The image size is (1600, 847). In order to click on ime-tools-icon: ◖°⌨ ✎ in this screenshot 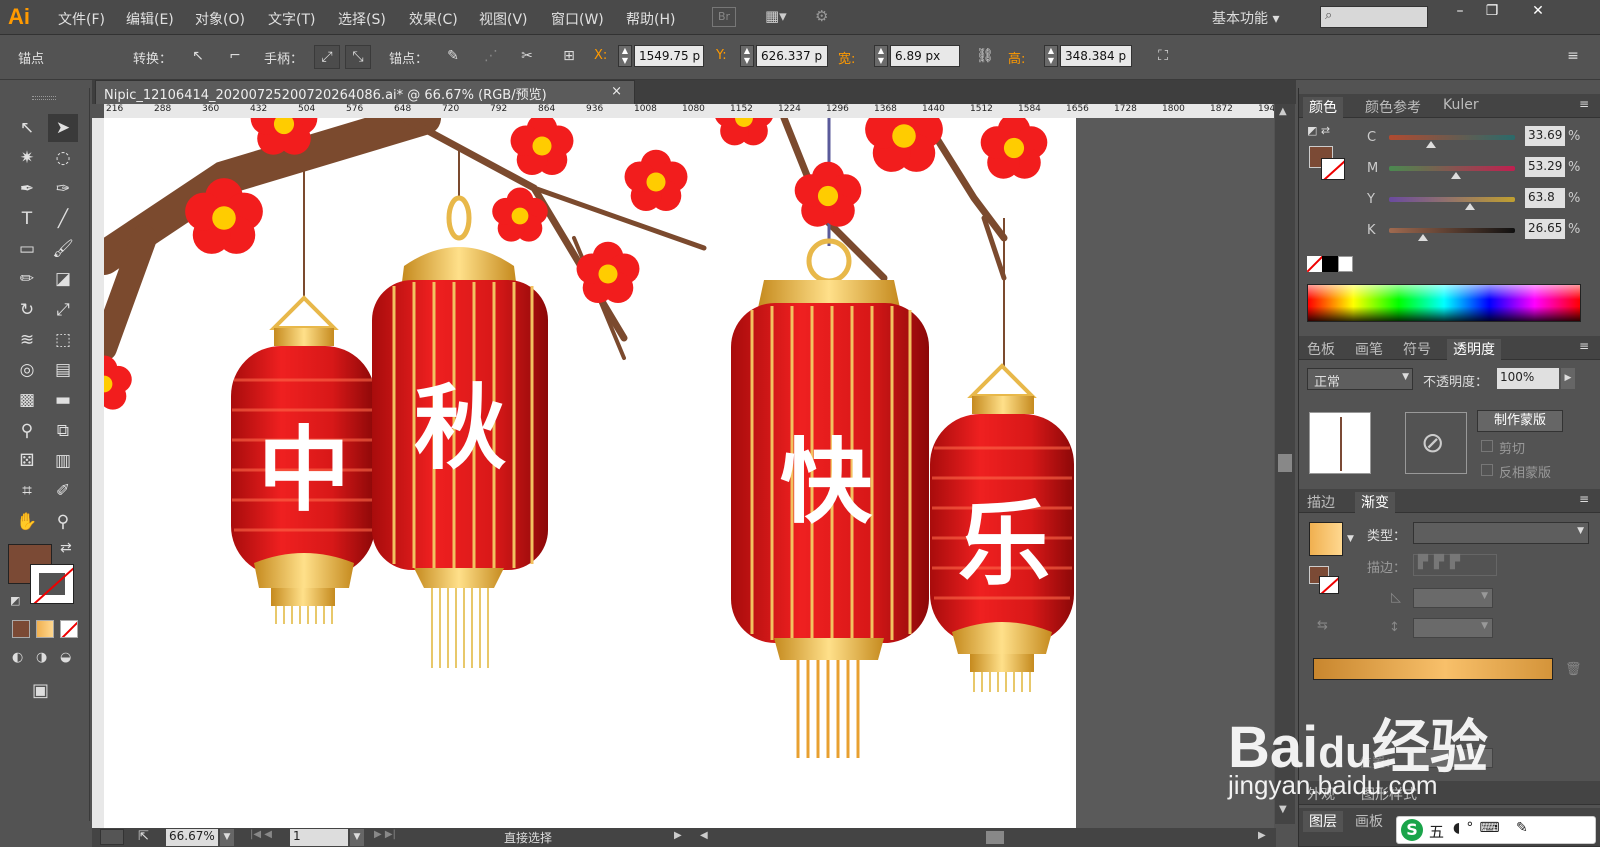, I will do `click(1493, 828)`.